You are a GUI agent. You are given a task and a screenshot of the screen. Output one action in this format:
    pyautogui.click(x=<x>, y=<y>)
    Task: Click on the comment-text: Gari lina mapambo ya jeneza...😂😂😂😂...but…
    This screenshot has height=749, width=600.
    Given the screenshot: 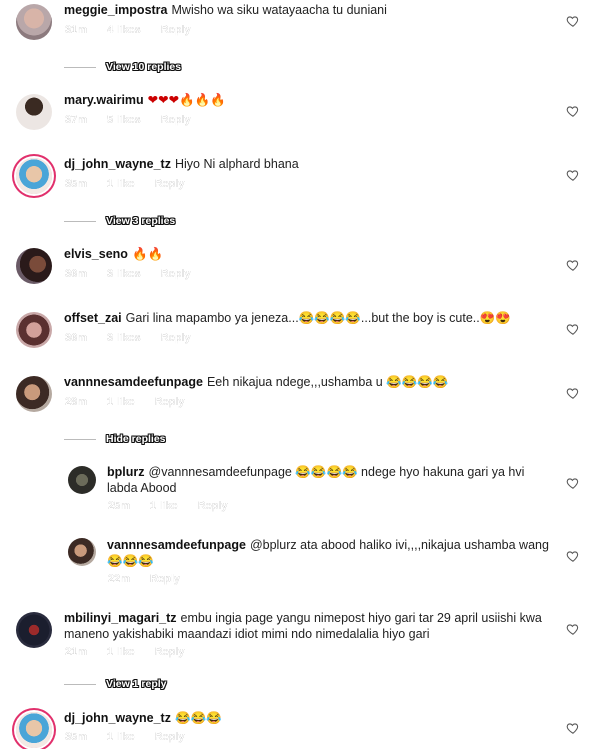 What is the action you would take?
    pyautogui.click(x=318, y=318)
    